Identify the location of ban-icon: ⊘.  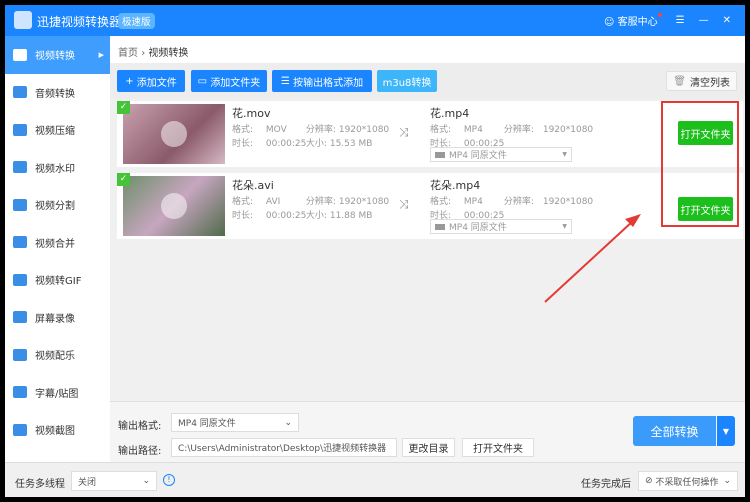
(650, 481).